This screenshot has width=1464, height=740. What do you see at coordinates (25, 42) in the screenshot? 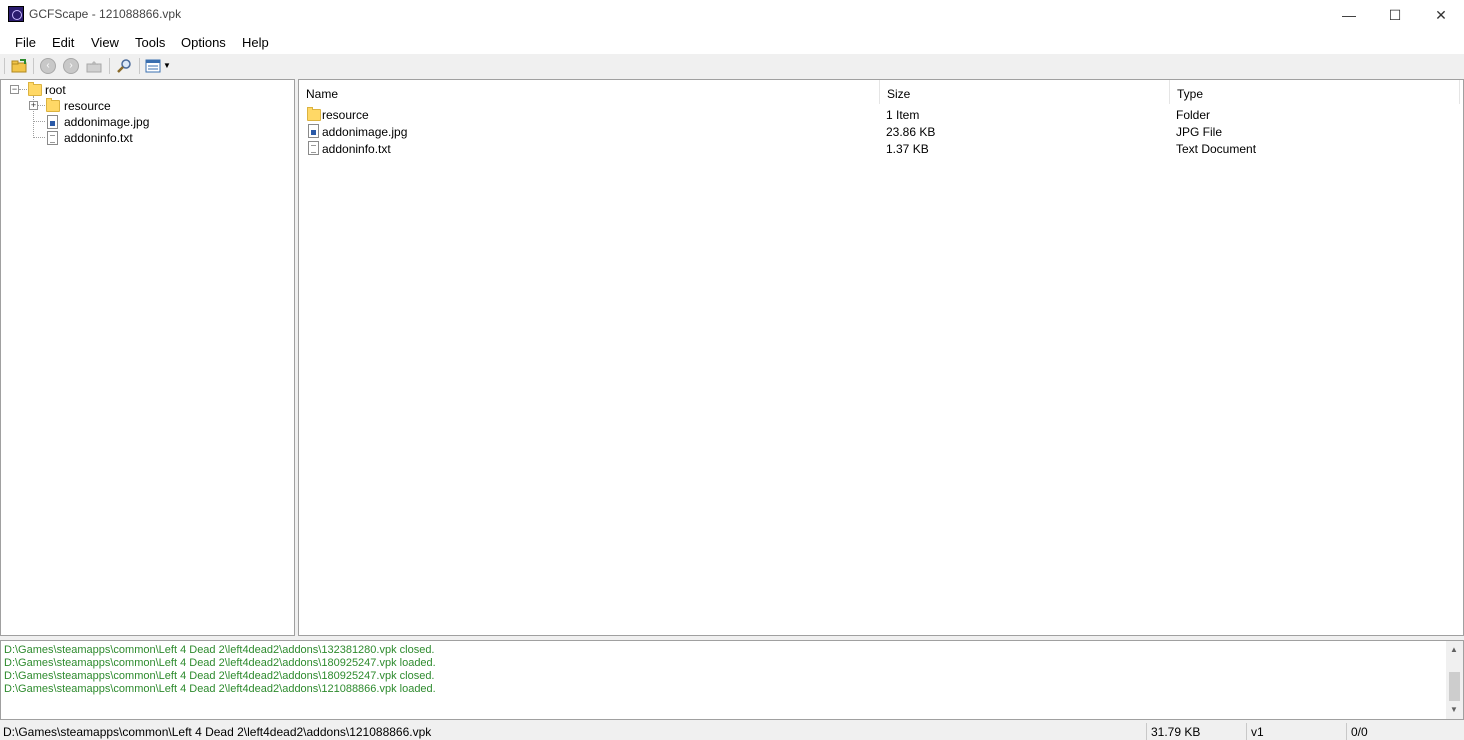
I see `menu-file: File` at bounding box center [25, 42].